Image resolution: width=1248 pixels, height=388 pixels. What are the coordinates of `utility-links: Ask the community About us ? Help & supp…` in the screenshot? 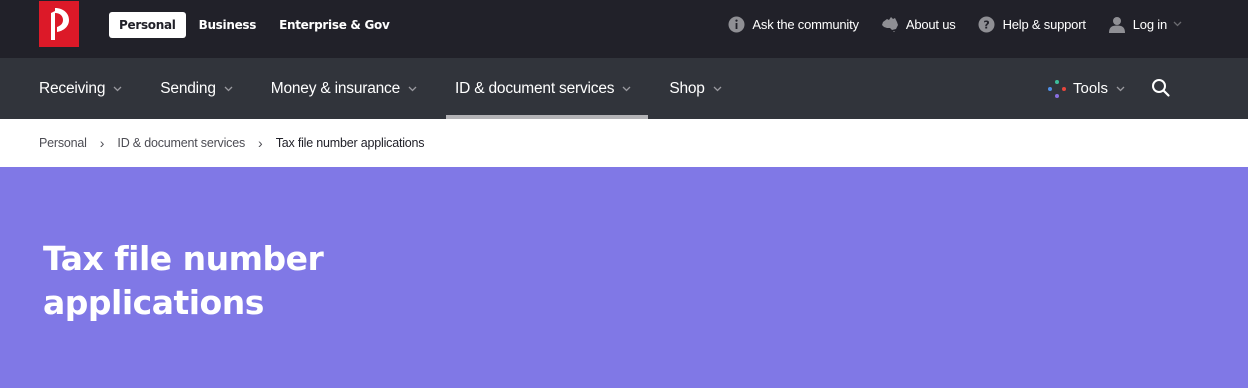 It's located at (943, 24).